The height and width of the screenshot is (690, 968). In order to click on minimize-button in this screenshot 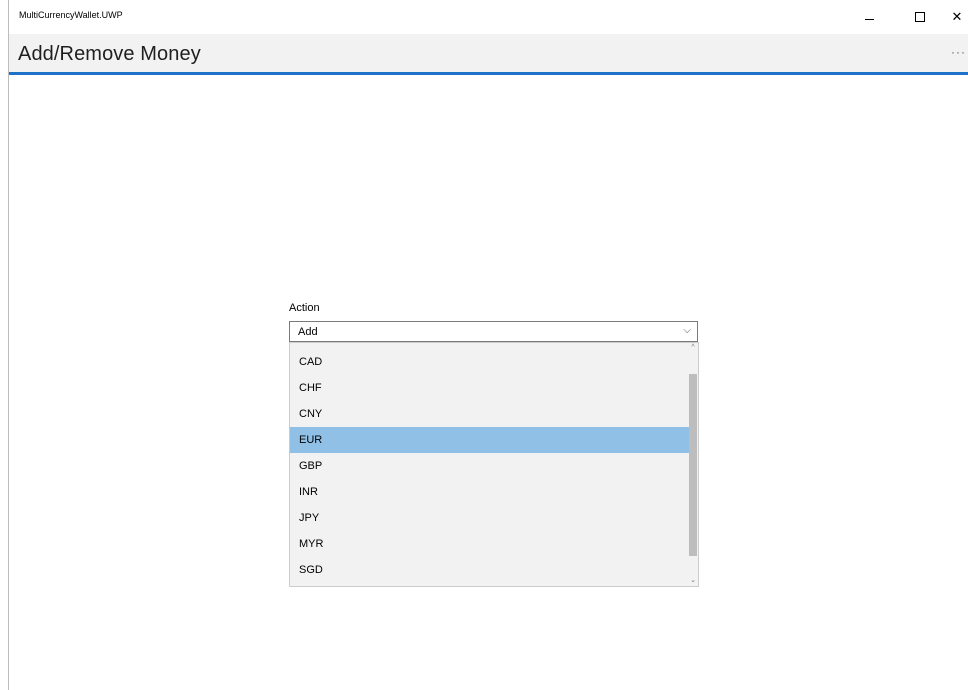, I will do `click(869, 17)`.